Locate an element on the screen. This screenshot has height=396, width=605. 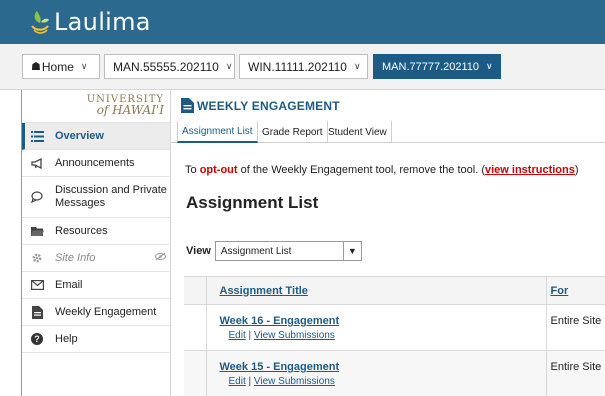
megaphone-icon is located at coordinates (37, 163).